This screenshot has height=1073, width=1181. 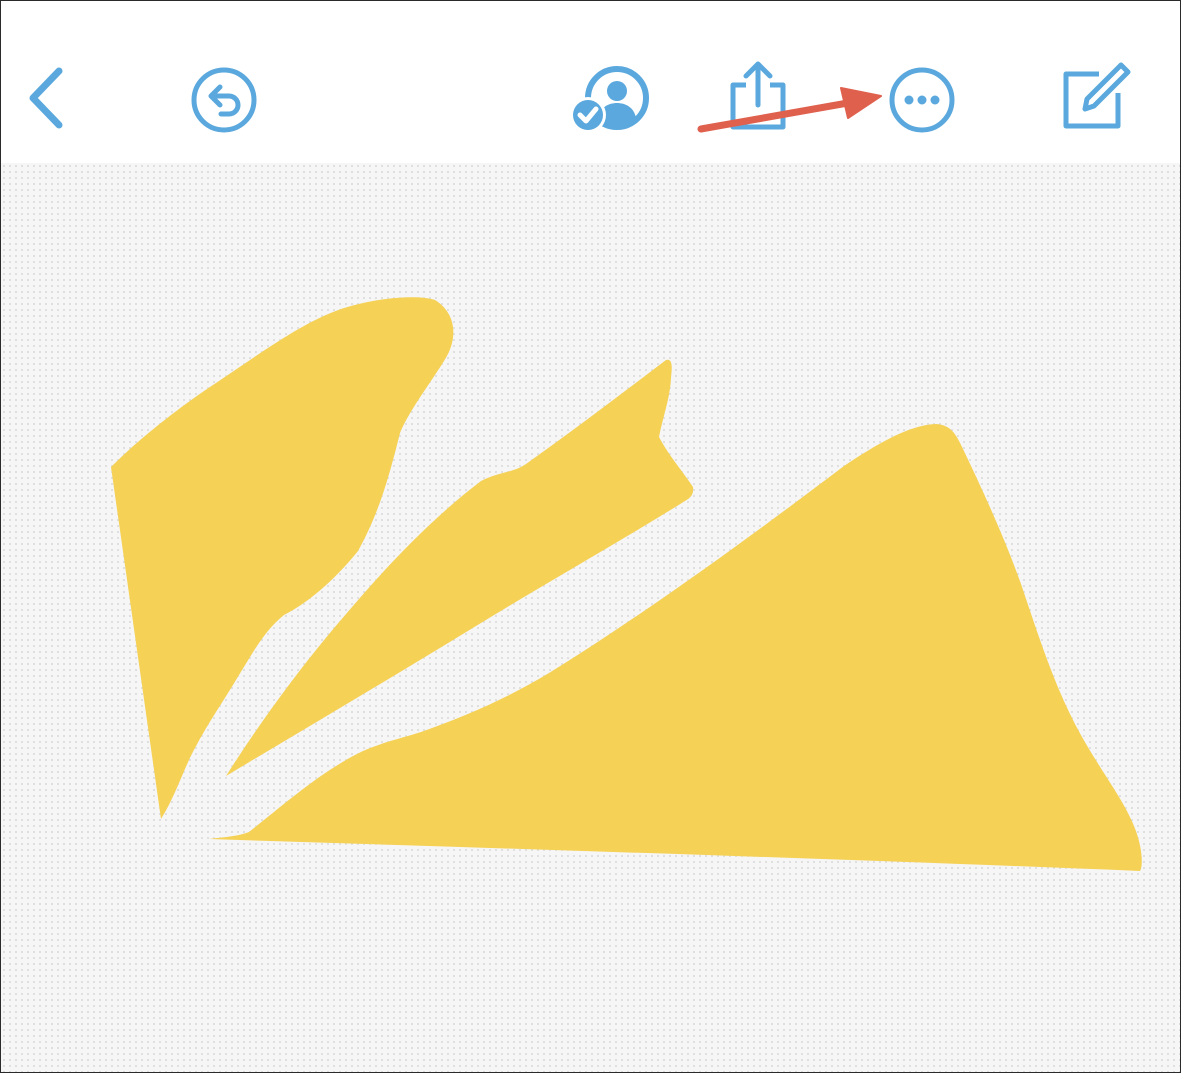 I want to click on new-board-button, so click(x=1096, y=97).